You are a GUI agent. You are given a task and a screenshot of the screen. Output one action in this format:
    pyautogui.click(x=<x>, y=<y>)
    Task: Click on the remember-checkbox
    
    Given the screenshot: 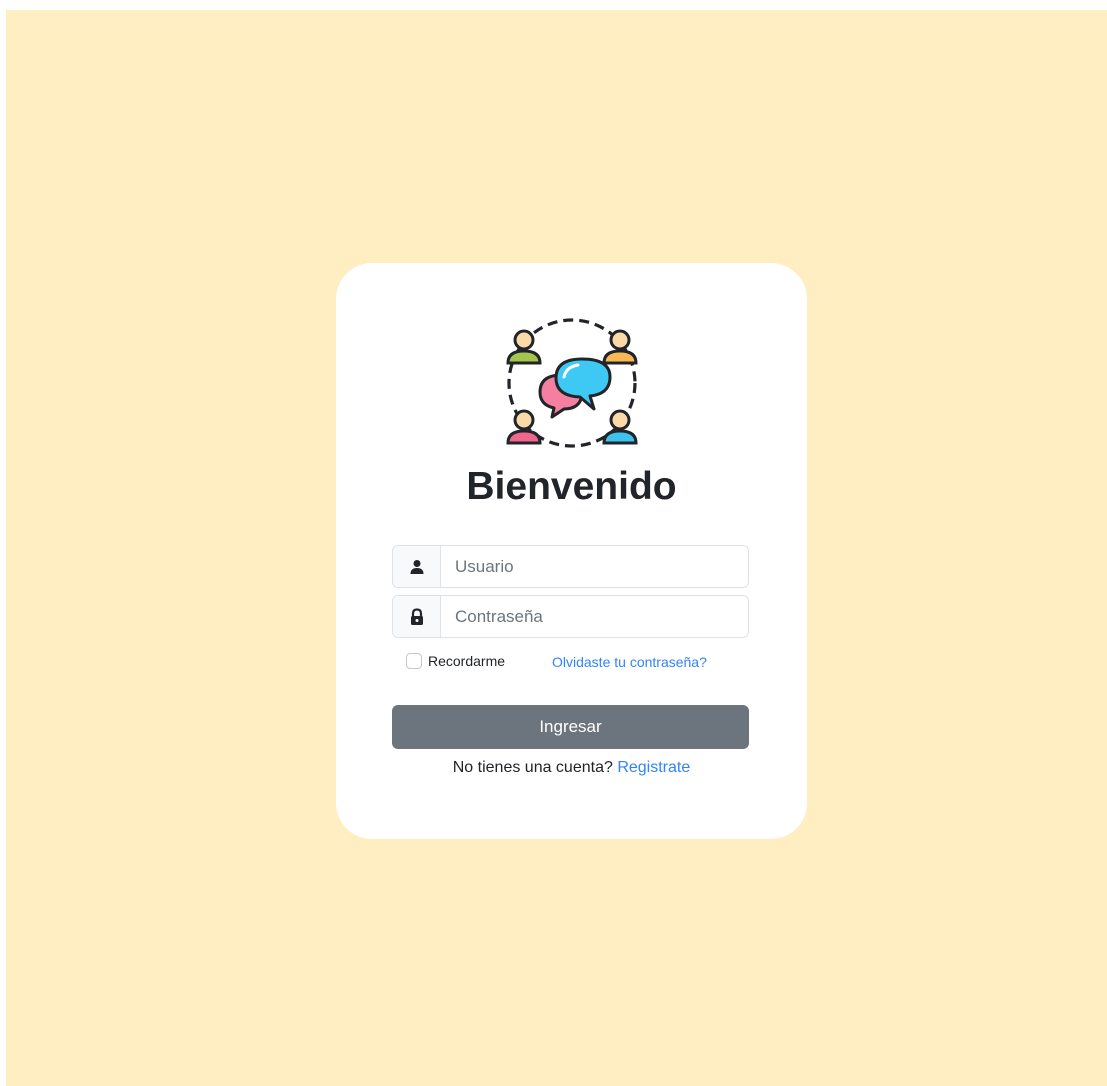 What is the action you would take?
    pyautogui.click(x=414, y=661)
    